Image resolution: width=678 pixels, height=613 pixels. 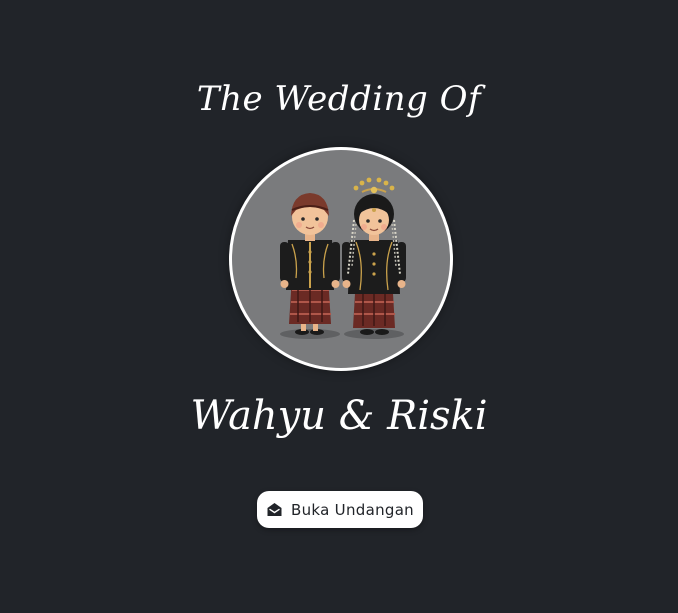 I want to click on couple-photo, so click(x=341, y=259).